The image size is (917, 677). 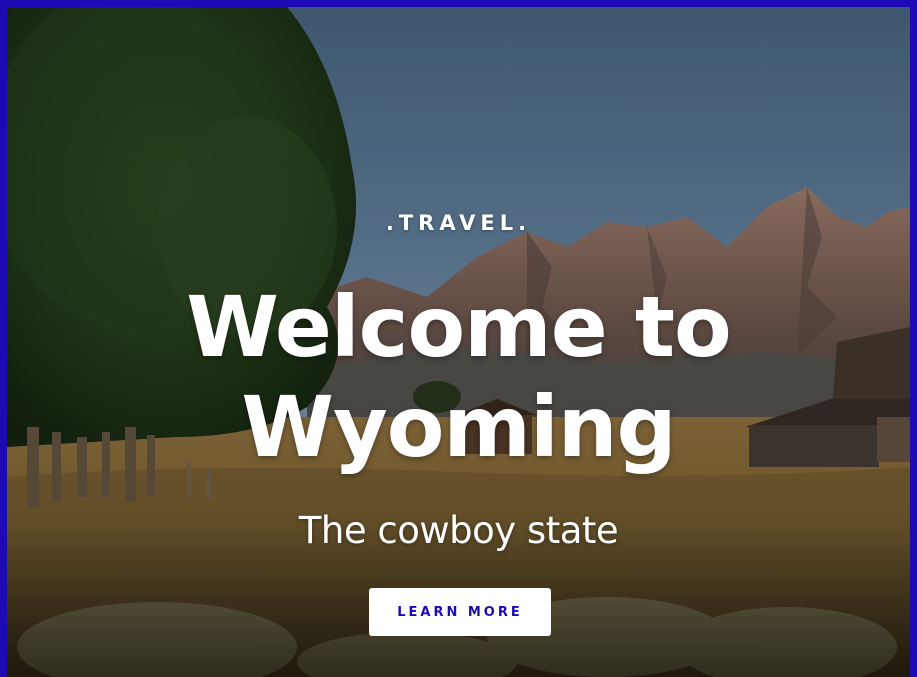 What do you see at coordinates (458, 223) in the screenshot?
I see `eyebrow-text: .TRAVEL.` at bounding box center [458, 223].